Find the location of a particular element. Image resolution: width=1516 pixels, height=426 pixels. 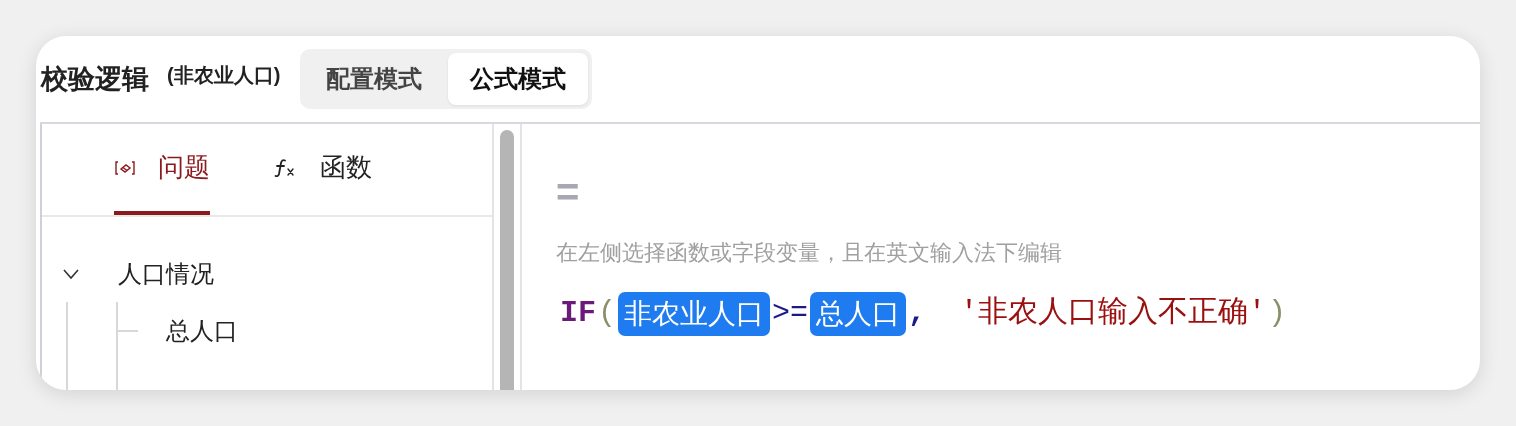

equals-sign: = is located at coordinates (568, 192).